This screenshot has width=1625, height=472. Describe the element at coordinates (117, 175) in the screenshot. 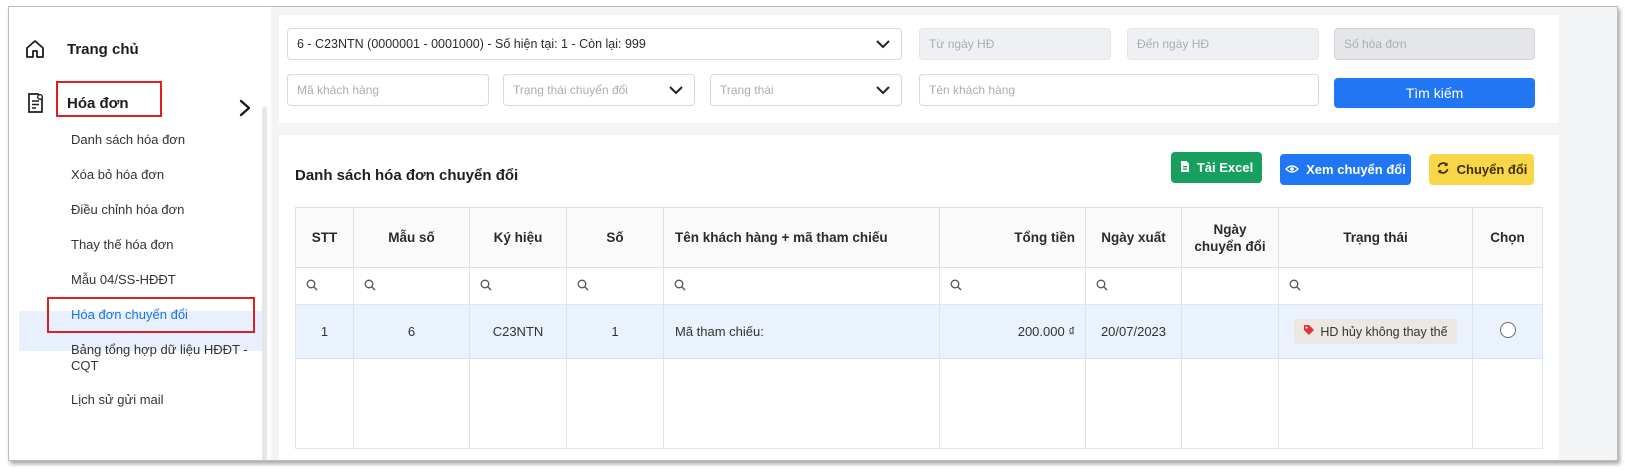

I see `sidebar-item-cancel-invoice: Xóa bỏ hóa đơn` at that location.